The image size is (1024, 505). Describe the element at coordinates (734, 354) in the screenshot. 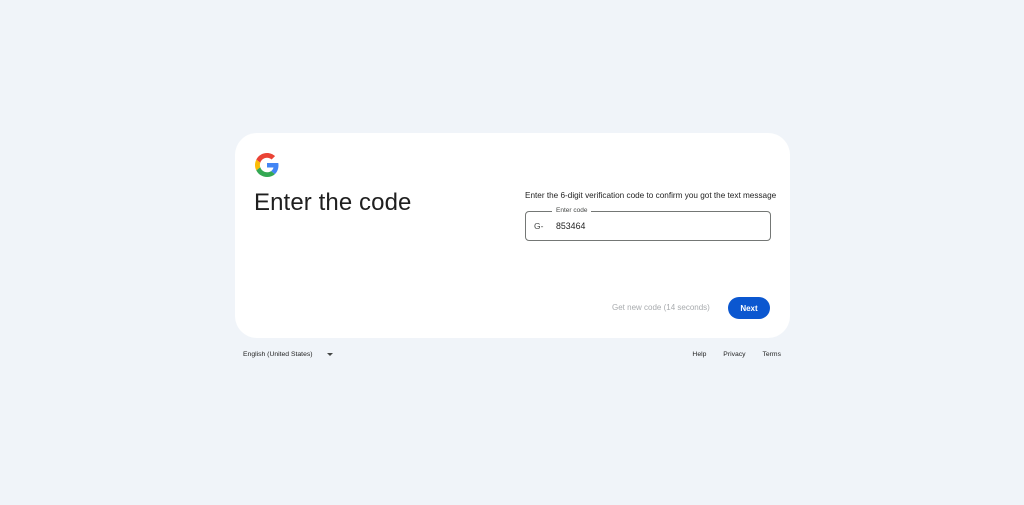

I see `privacy-link: Privacy` at that location.